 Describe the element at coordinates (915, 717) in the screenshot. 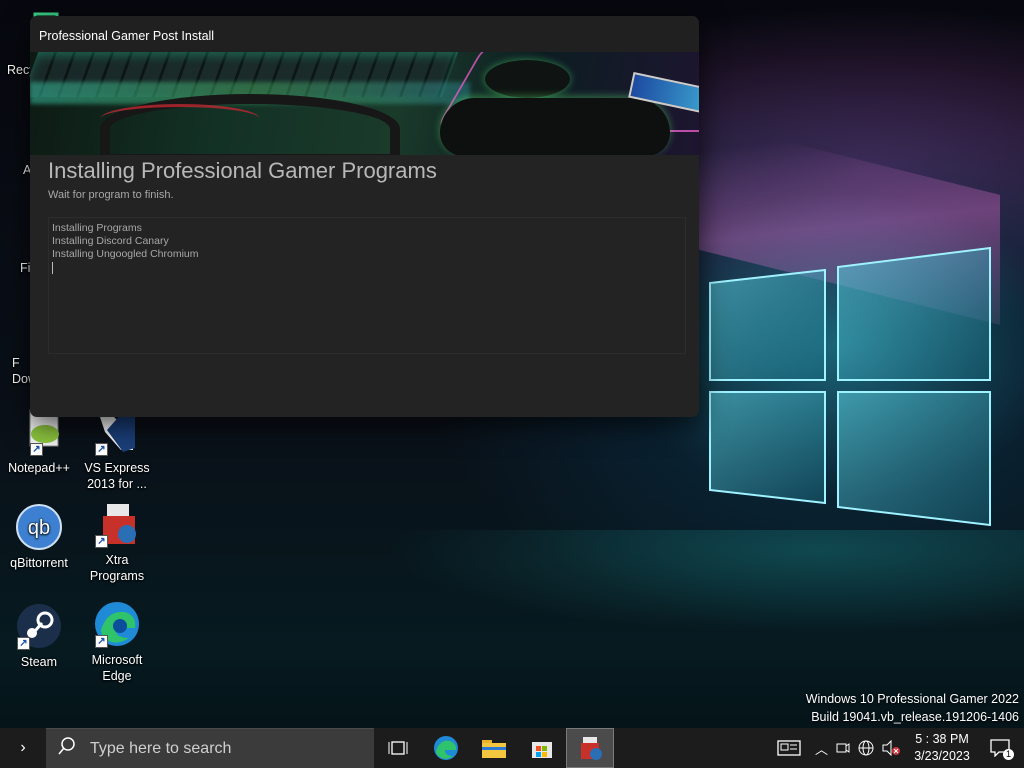

I see `watermark-build: Build 19041.vb_release.191206-1406` at that location.